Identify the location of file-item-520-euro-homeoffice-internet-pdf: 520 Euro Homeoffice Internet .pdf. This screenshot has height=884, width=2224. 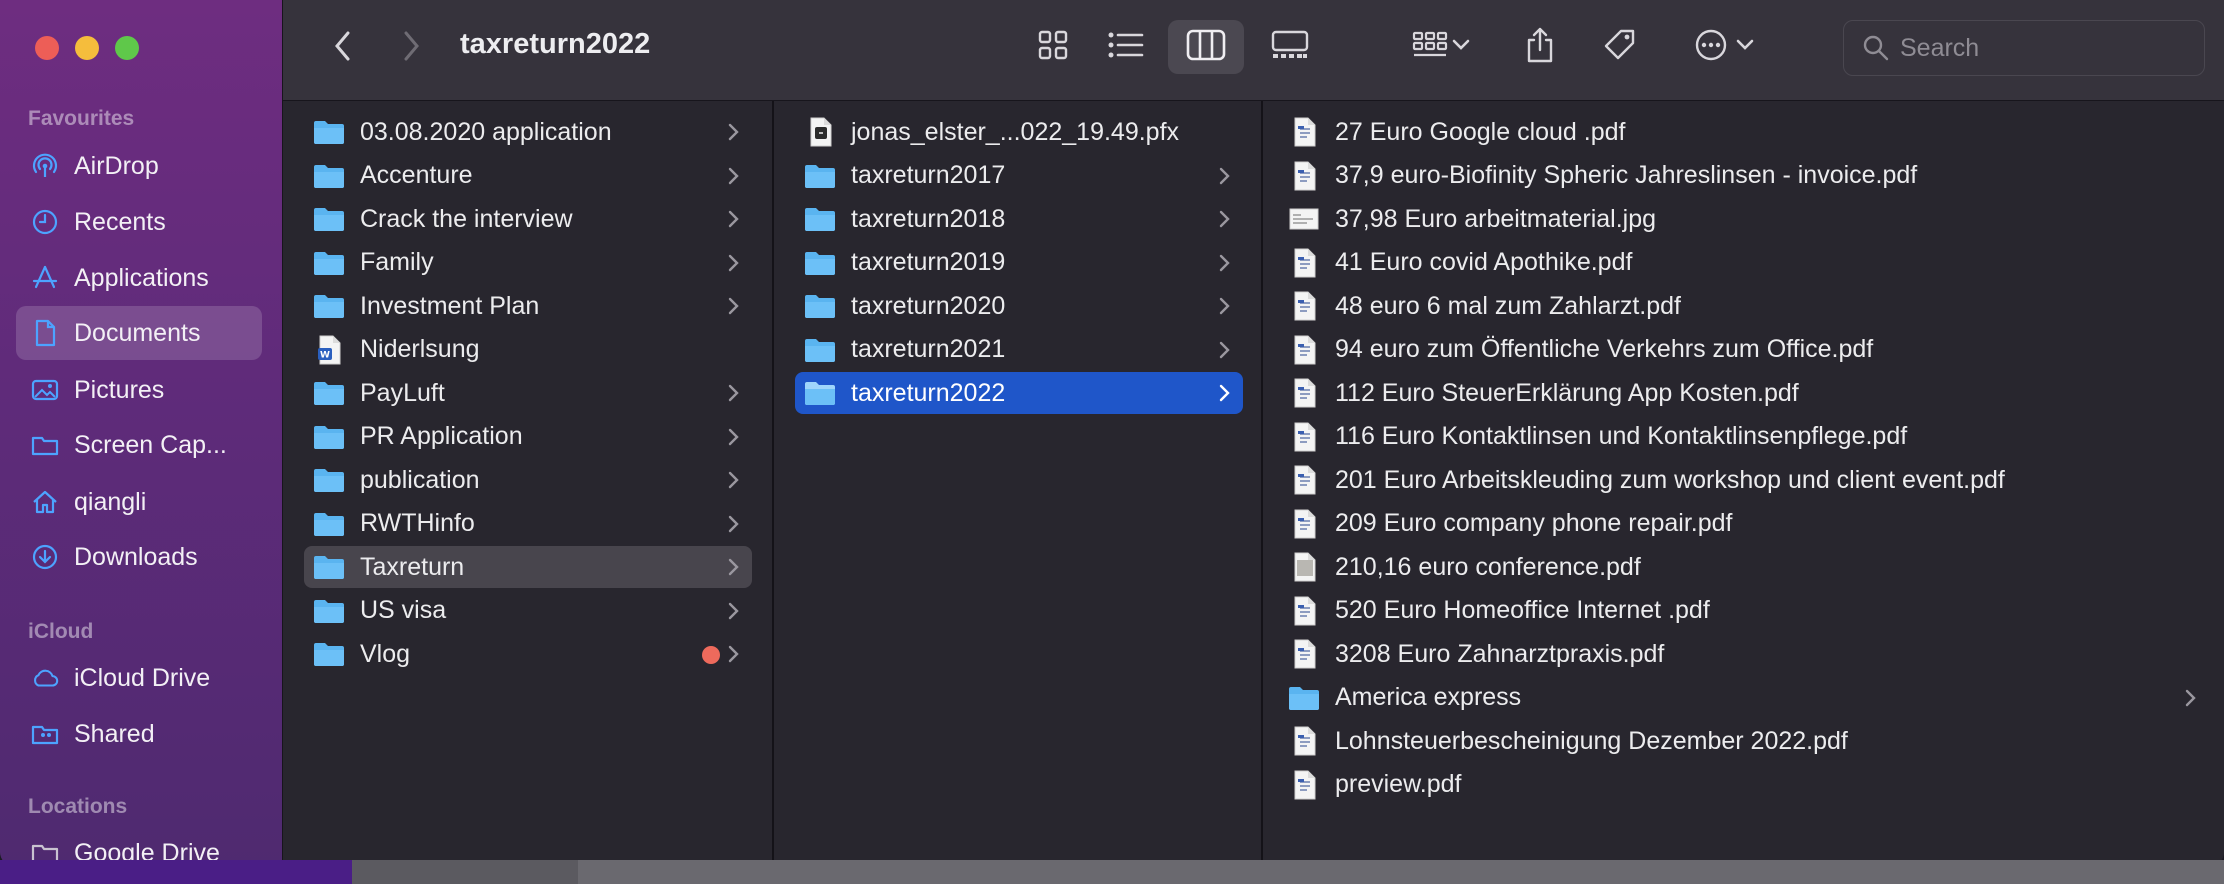
(1744, 611).